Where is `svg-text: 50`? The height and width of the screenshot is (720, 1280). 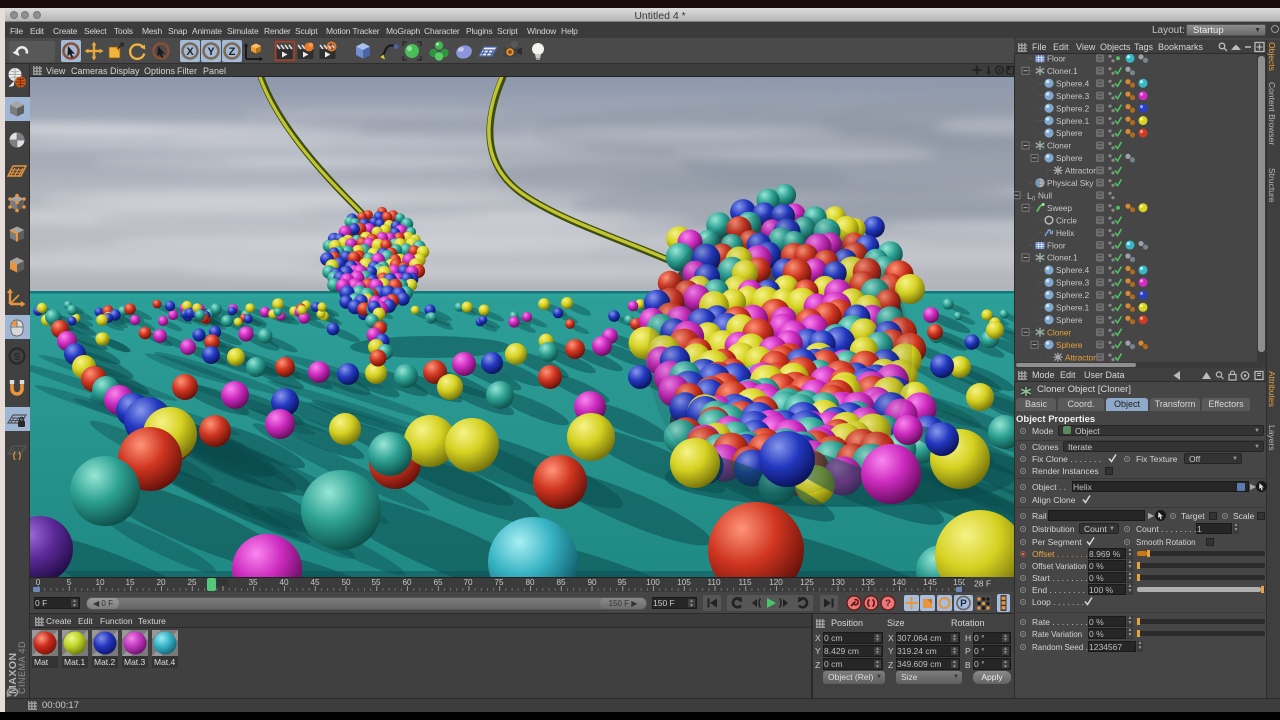
svg-text: 50 is located at coordinates (346, 582).